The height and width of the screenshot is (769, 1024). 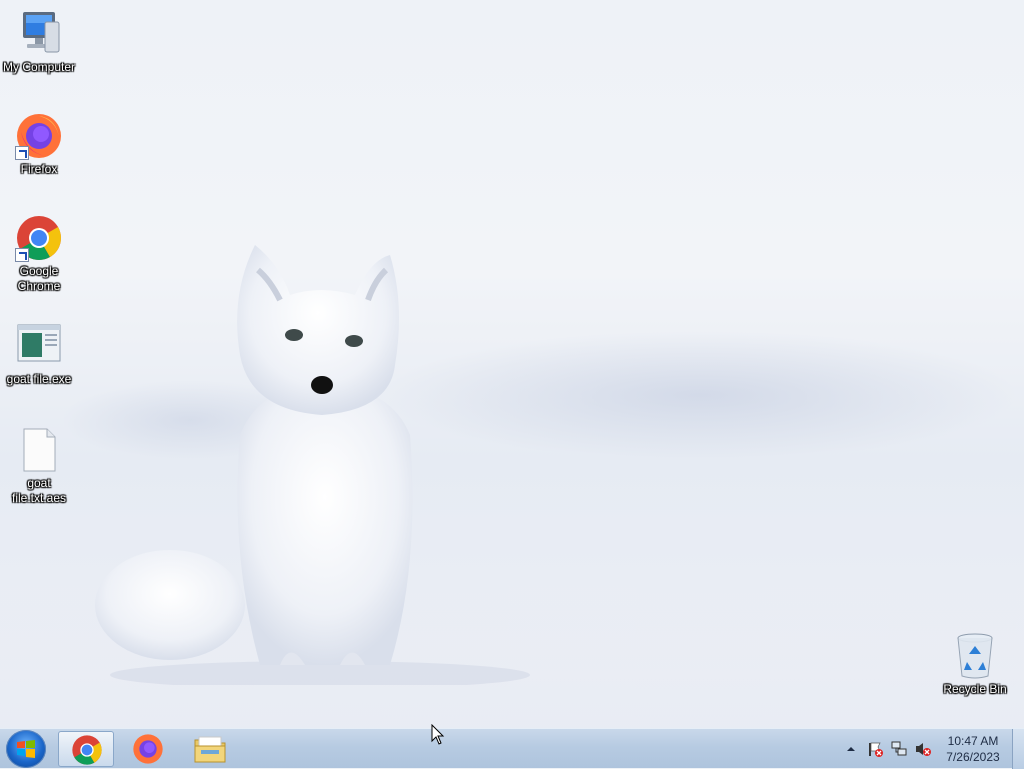 I want to click on taskbar-button-explorer, so click(x=210, y=749).